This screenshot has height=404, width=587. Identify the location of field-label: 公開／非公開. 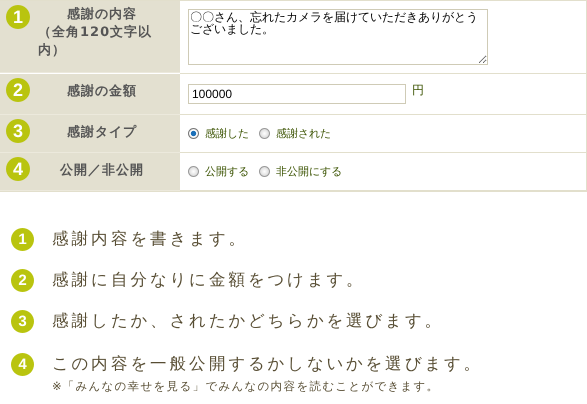
(102, 170).